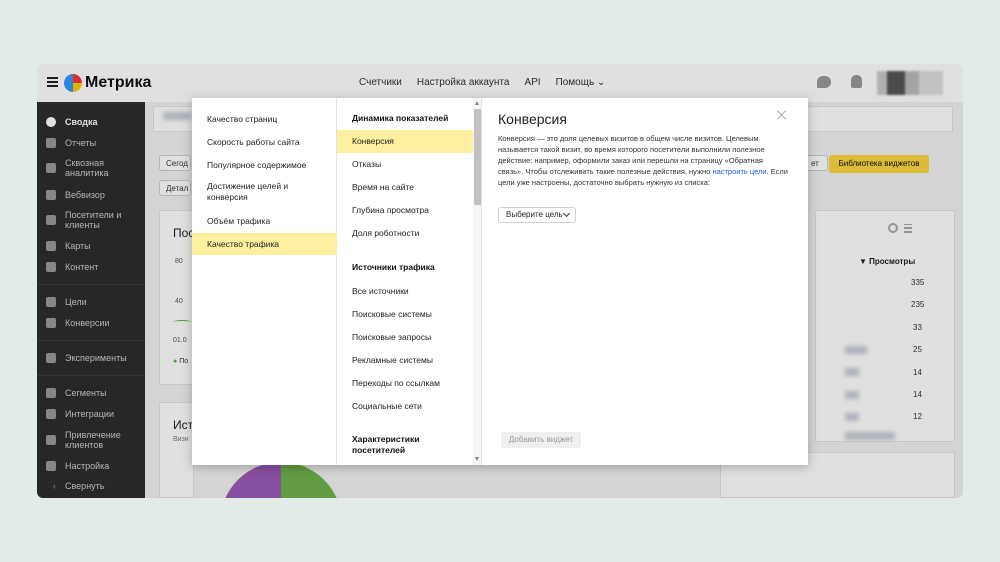 The image size is (1000, 562). What do you see at coordinates (405, 233) in the screenshot?
I see `widget-robots: Доля роботности` at bounding box center [405, 233].